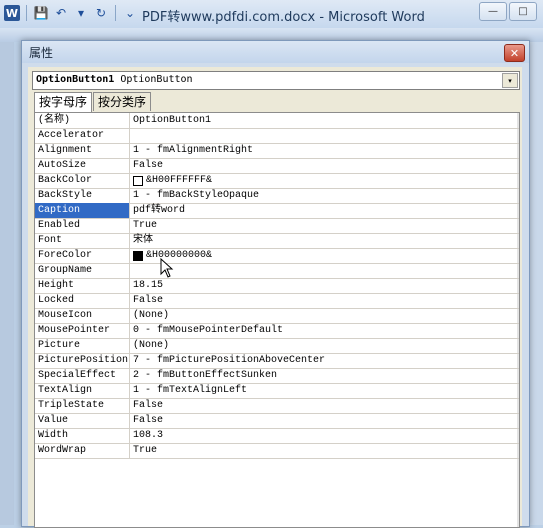  What do you see at coordinates (277, 271) in the screenshot?
I see `property-row: GroupName` at bounding box center [277, 271].